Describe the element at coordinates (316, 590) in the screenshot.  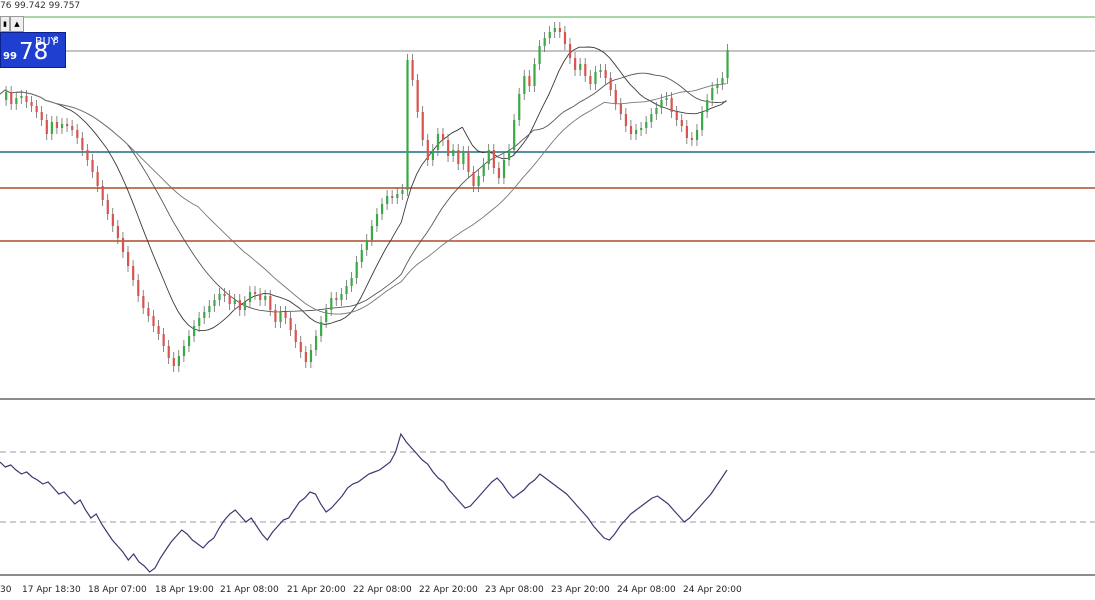
I see `time-tick-label: 21 Apr 20:00` at that location.